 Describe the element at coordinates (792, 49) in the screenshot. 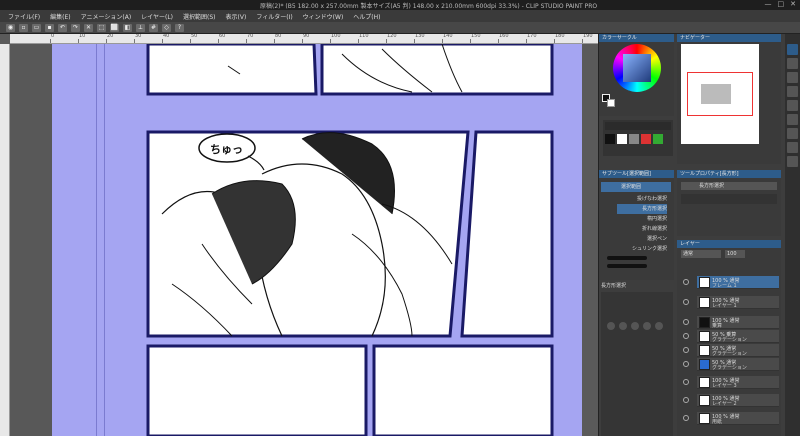

I see `selection-tool-icon` at that location.